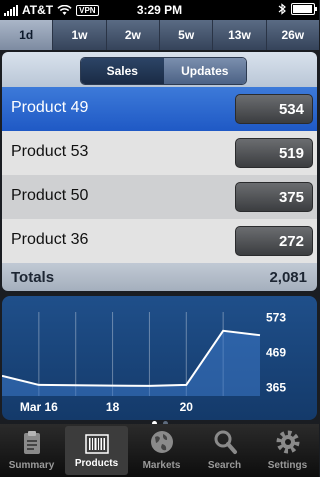 The width and height of the screenshot is (320, 477). I want to click on product-name: Product 36, so click(50, 239).